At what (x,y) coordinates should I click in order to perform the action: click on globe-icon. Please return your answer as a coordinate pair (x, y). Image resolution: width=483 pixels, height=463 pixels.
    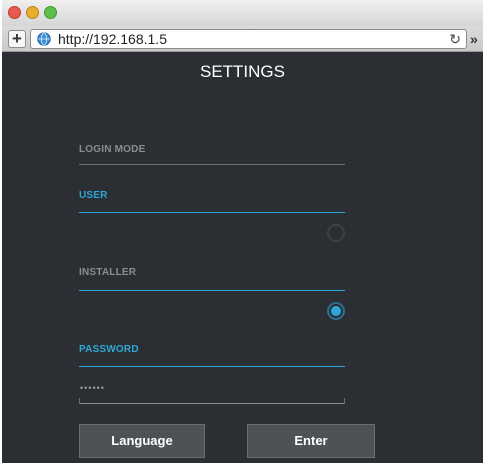
    Looking at the image, I should click on (44, 39).